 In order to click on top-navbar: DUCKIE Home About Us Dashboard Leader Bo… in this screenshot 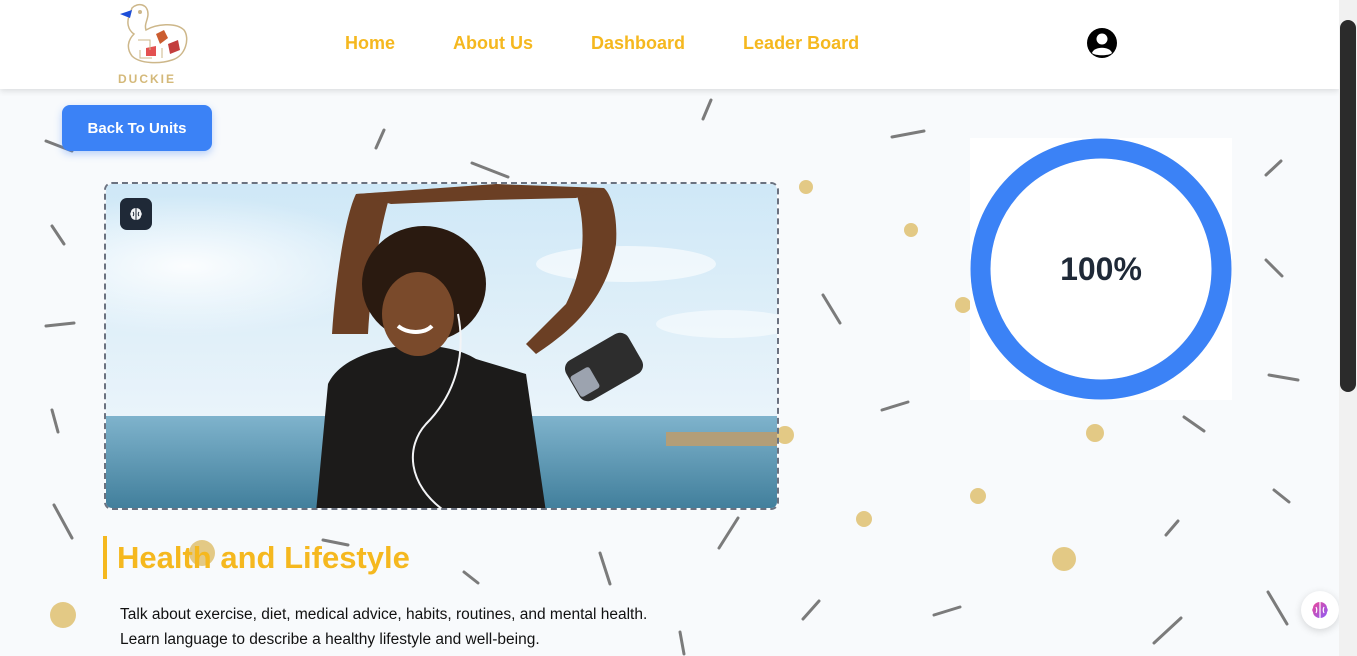, I will do `click(669, 44)`.